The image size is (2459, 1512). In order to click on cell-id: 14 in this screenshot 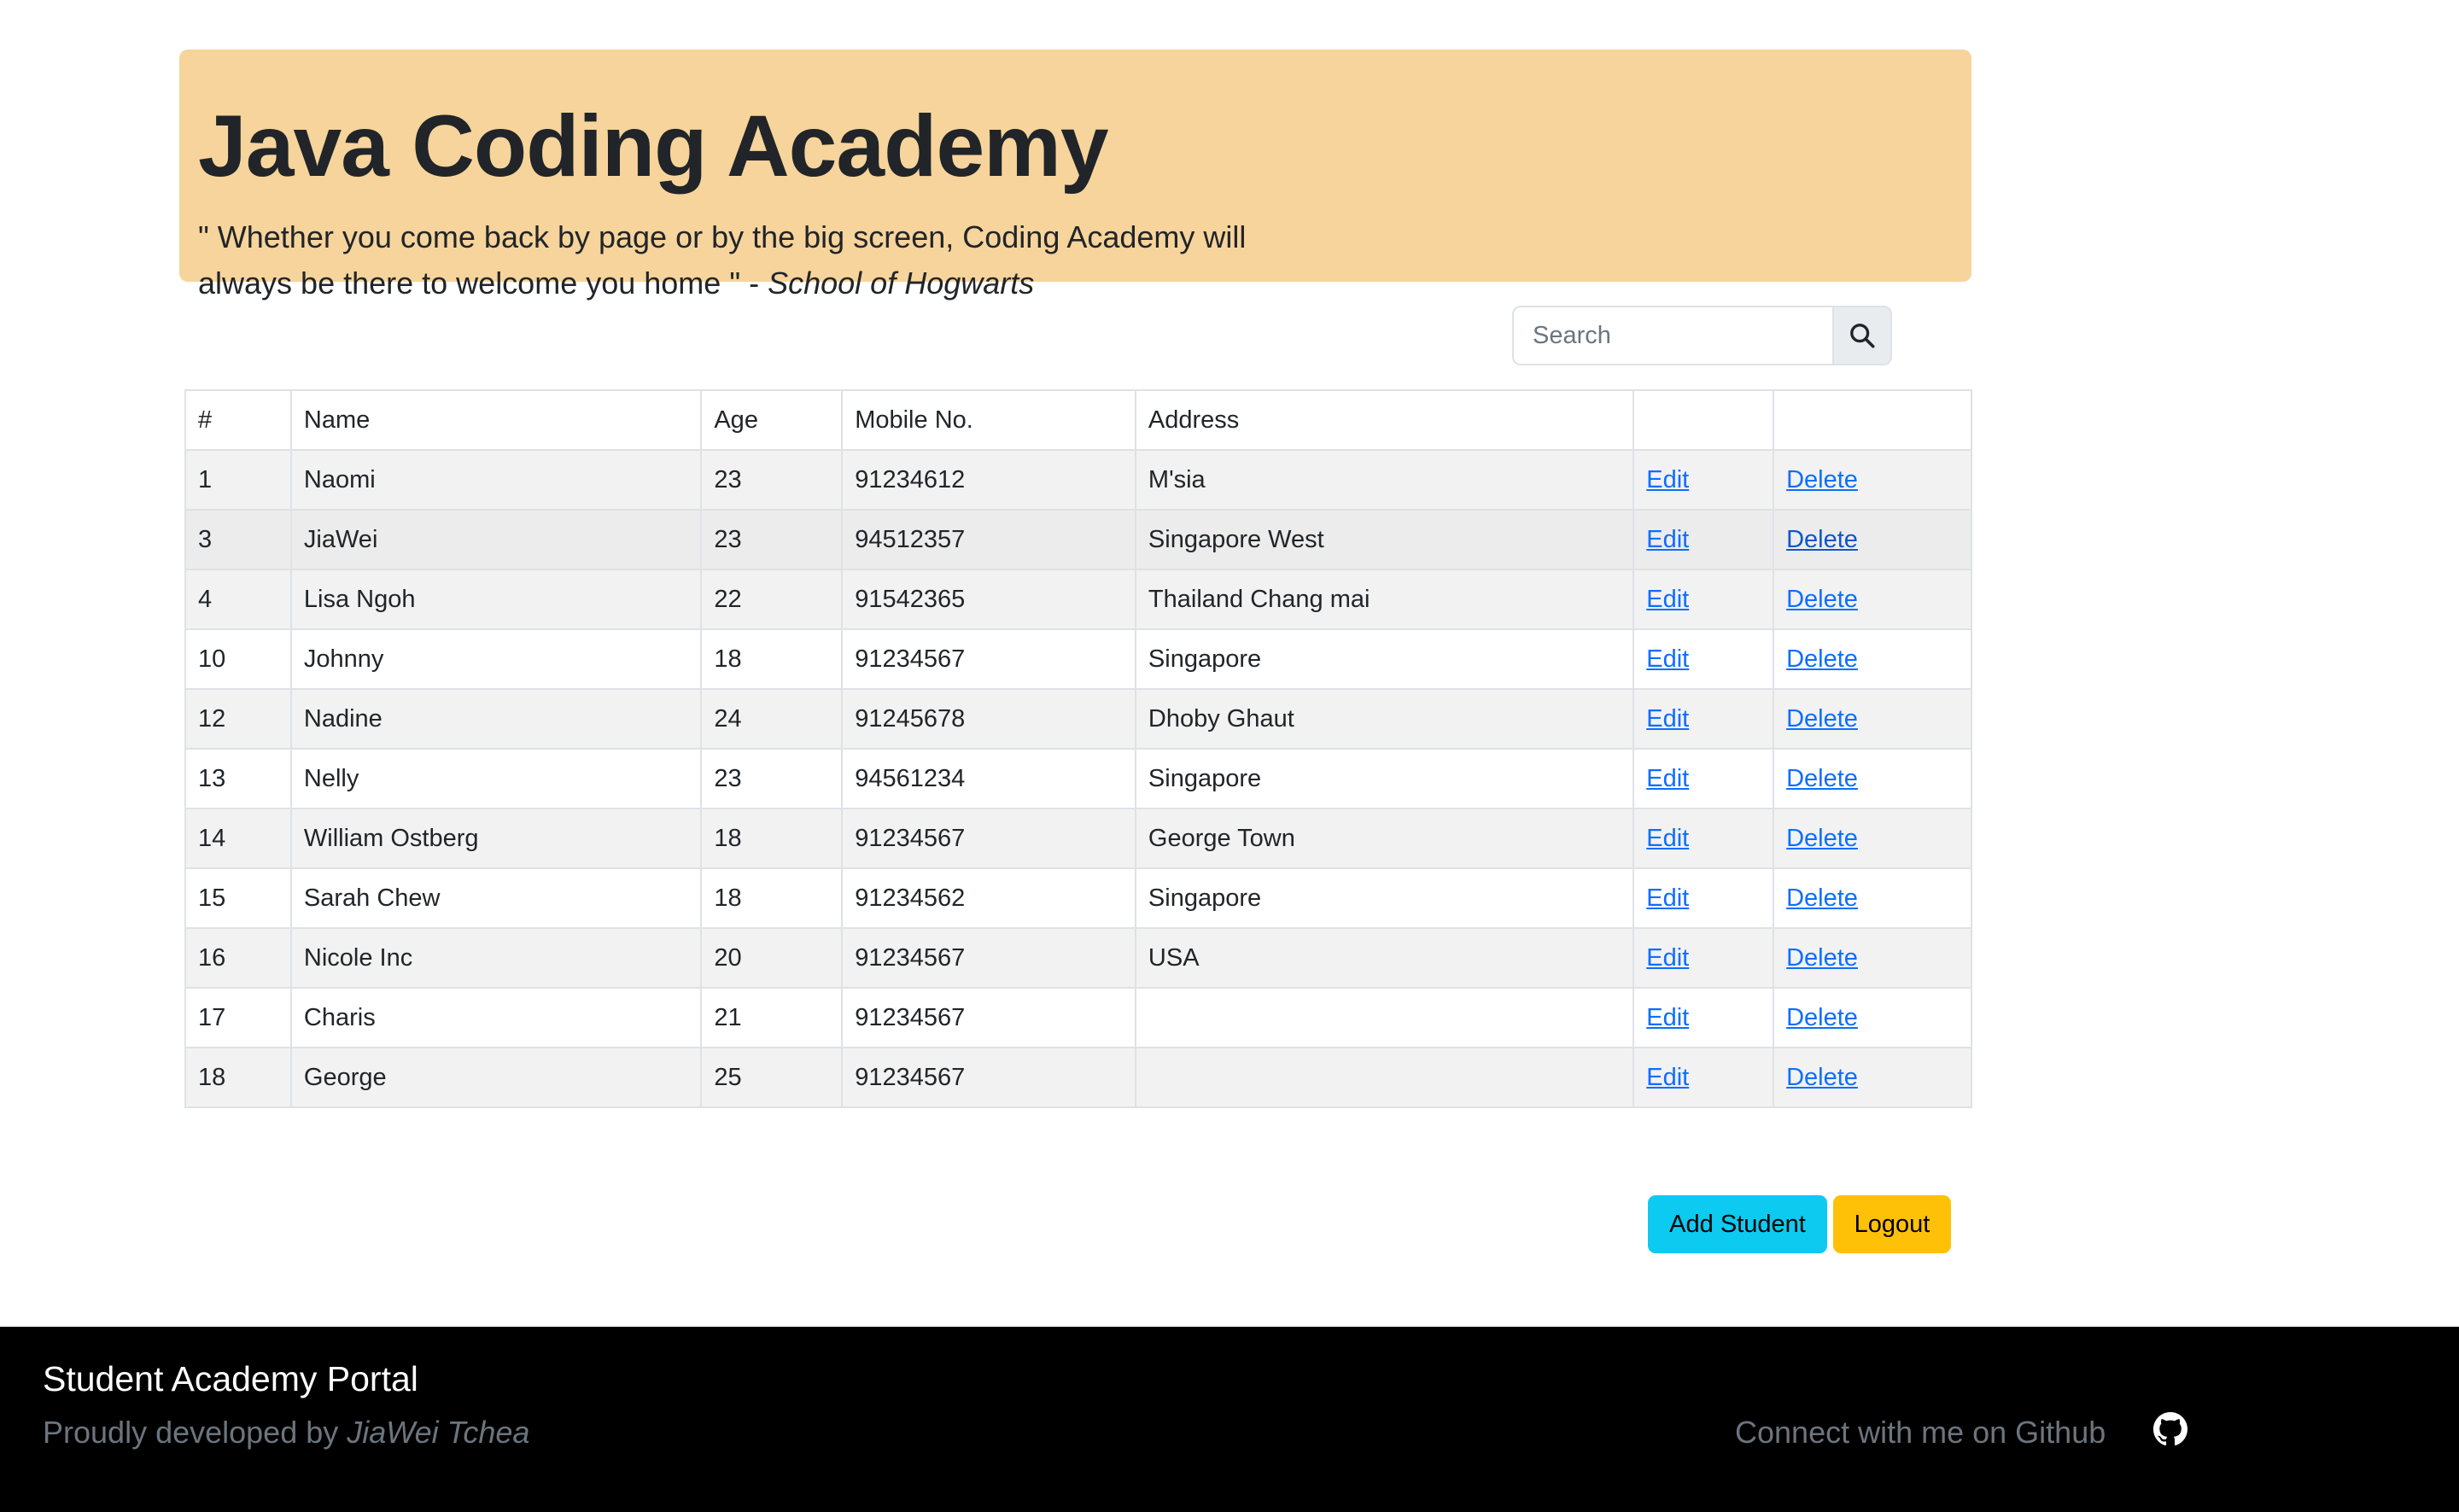, I will do `click(238, 838)`.